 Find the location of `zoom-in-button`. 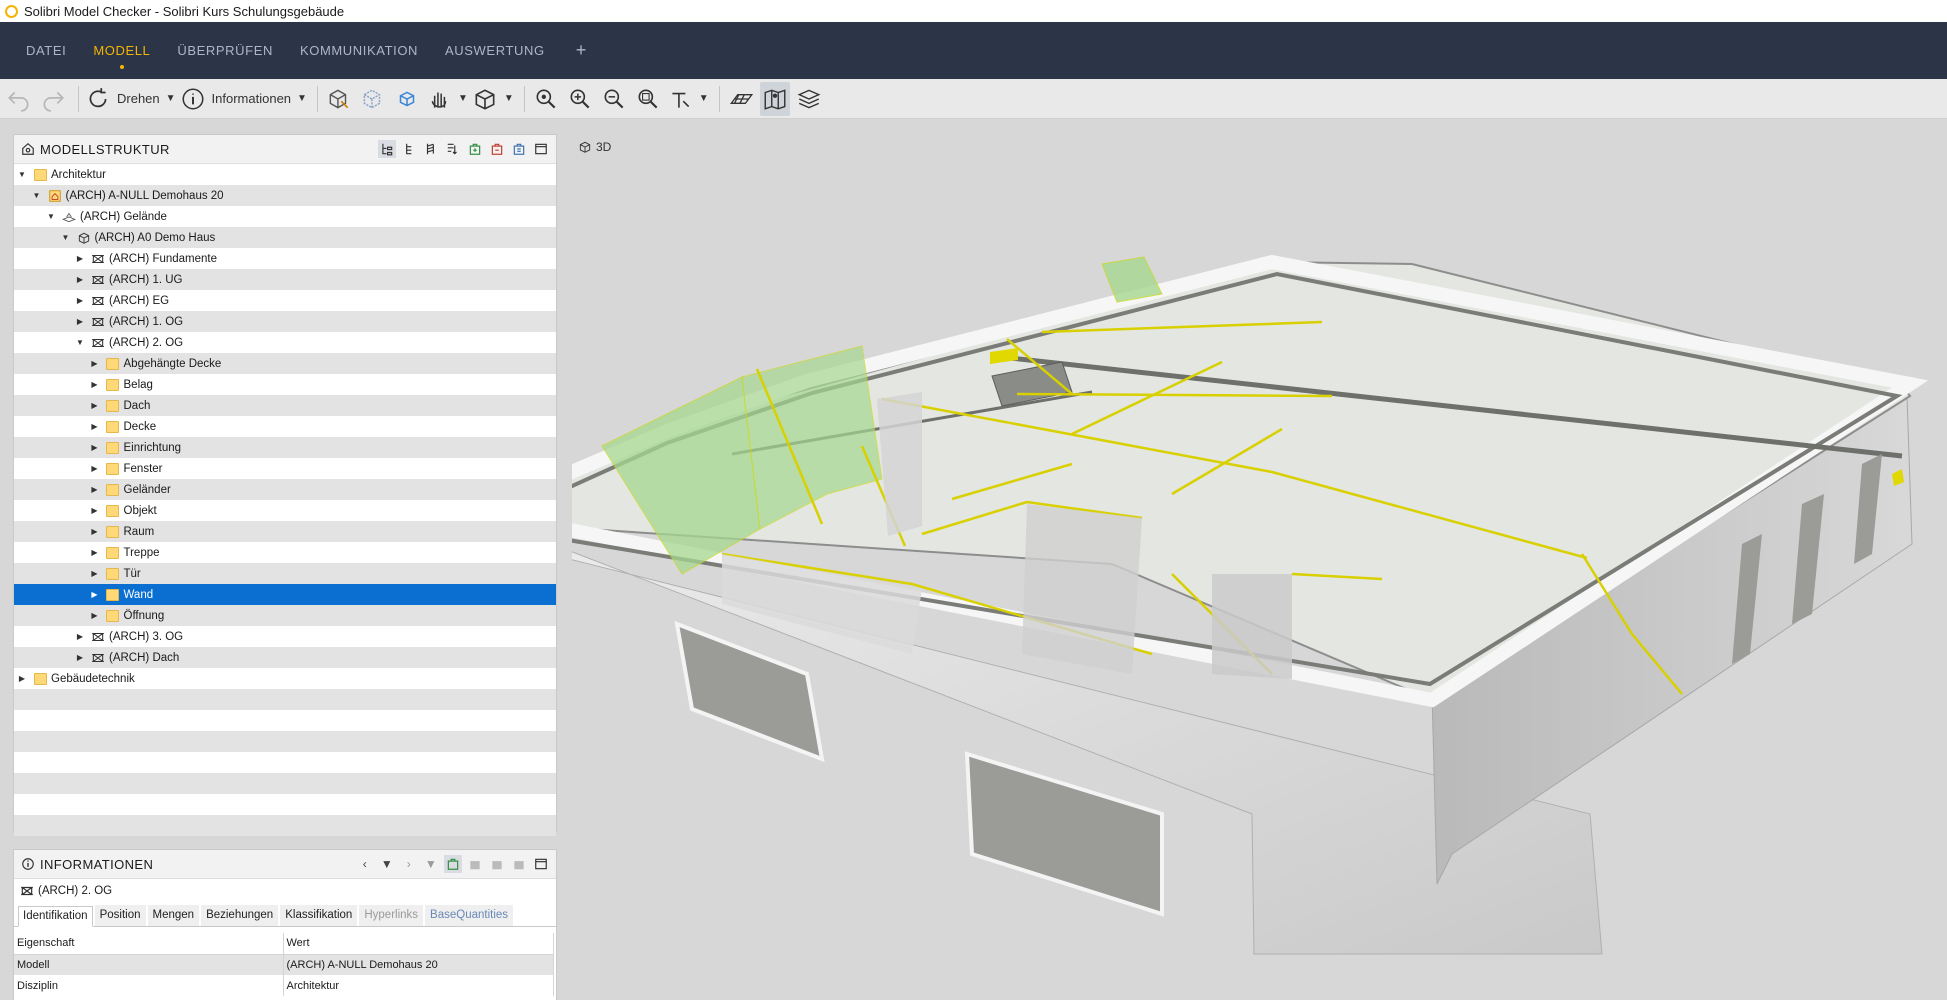

zoom-in-button is located at coordinates (580, 99).